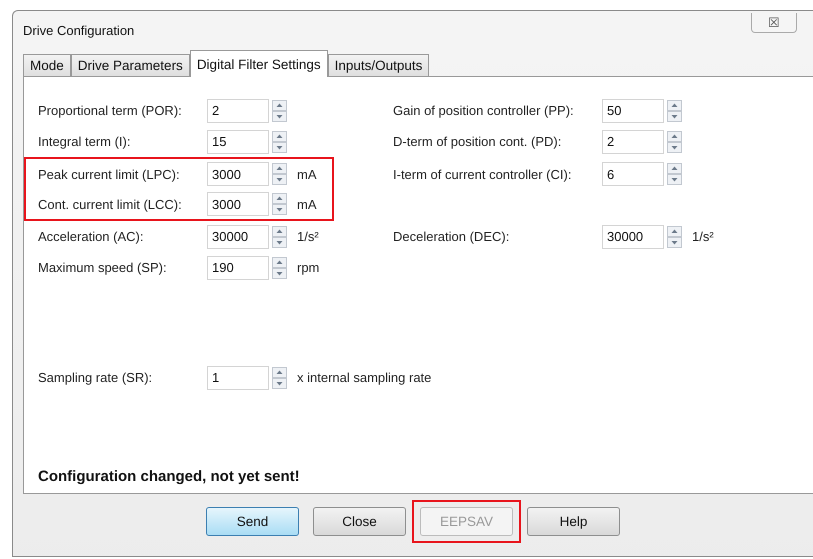 Image resolution: width=813 pixels, height=559 pixels. What do you see at coordinates (451, 236) in the screenshot?
I see `field-label: Deceleration (DEC):` at bounding box center [451, 236].